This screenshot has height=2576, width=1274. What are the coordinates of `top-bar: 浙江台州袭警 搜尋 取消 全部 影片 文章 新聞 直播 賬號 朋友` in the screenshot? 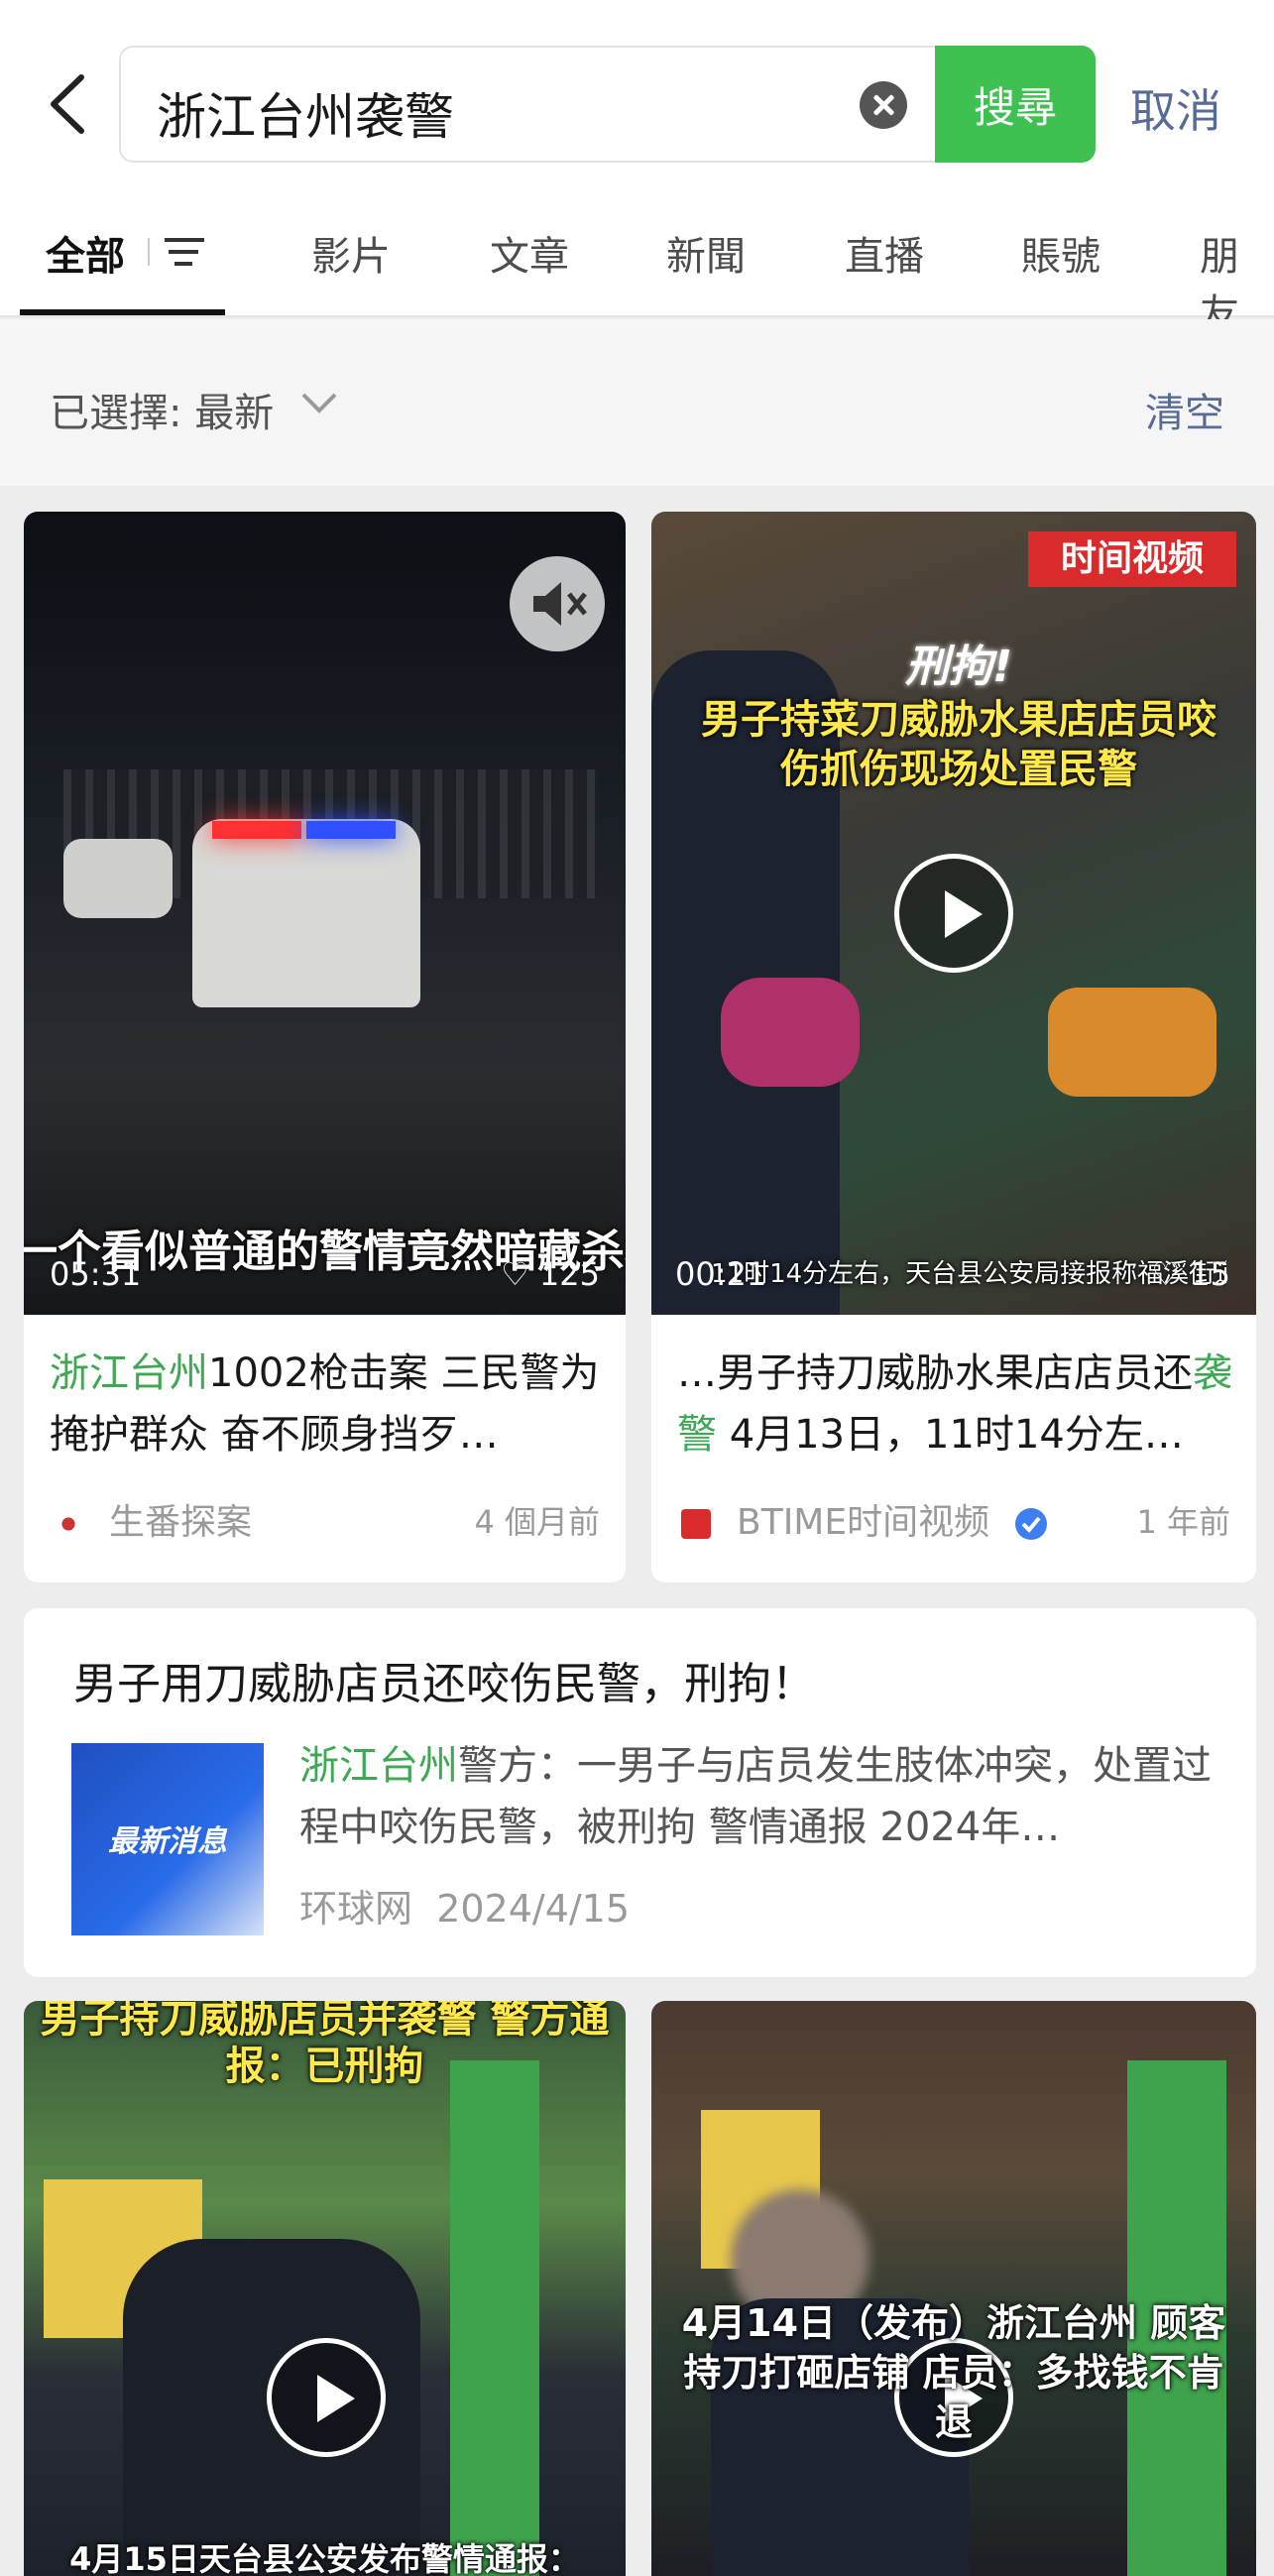 It's located at (637, 168).